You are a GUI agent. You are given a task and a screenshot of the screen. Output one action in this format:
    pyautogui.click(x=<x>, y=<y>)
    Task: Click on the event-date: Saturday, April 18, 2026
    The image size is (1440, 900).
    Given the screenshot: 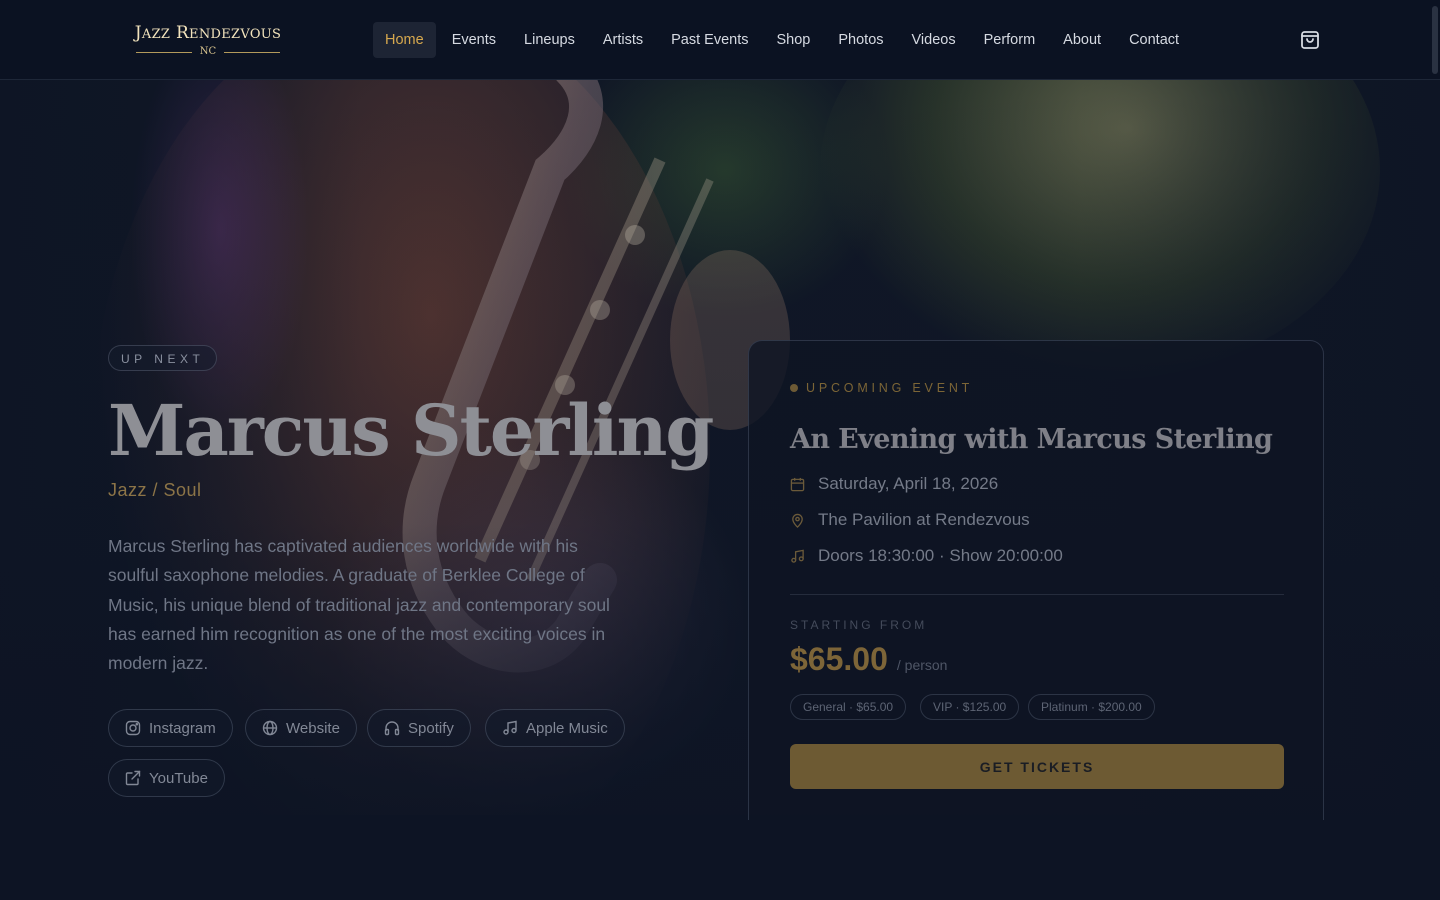 What is the action you would take?
    pyautogui.click(x=908, y=483)
    